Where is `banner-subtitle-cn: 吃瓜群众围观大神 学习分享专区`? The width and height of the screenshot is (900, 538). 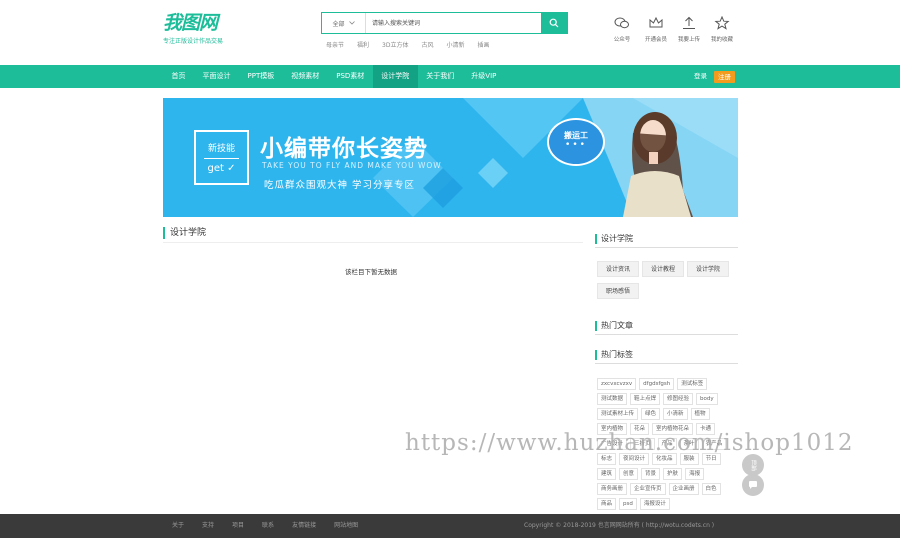
banner-subtitle-cn: 吃瓜群众围观大神 学习分享专区 is located at coordinates (340, 185).